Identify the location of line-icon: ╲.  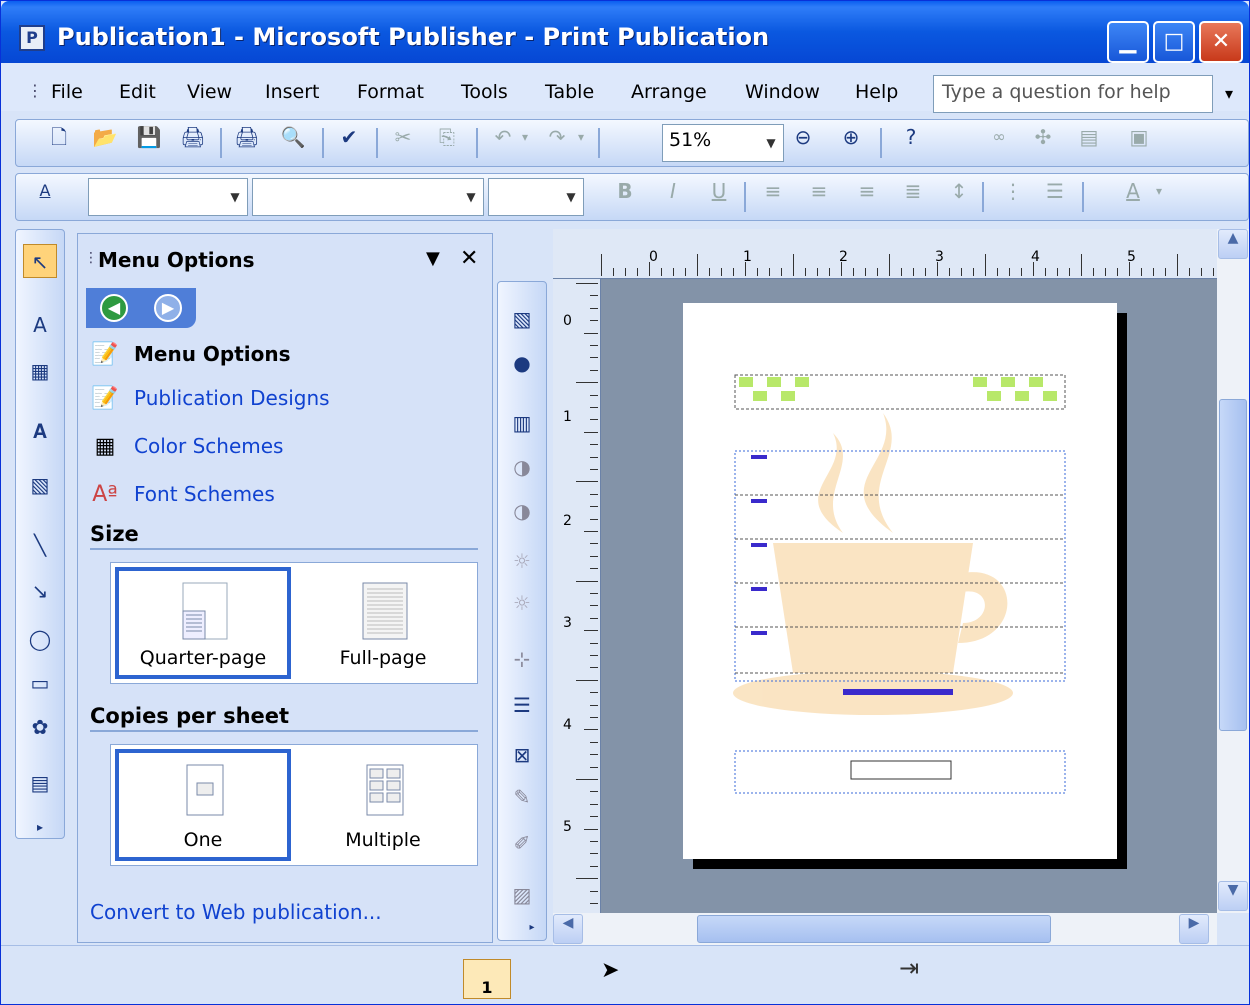
(40, 545).